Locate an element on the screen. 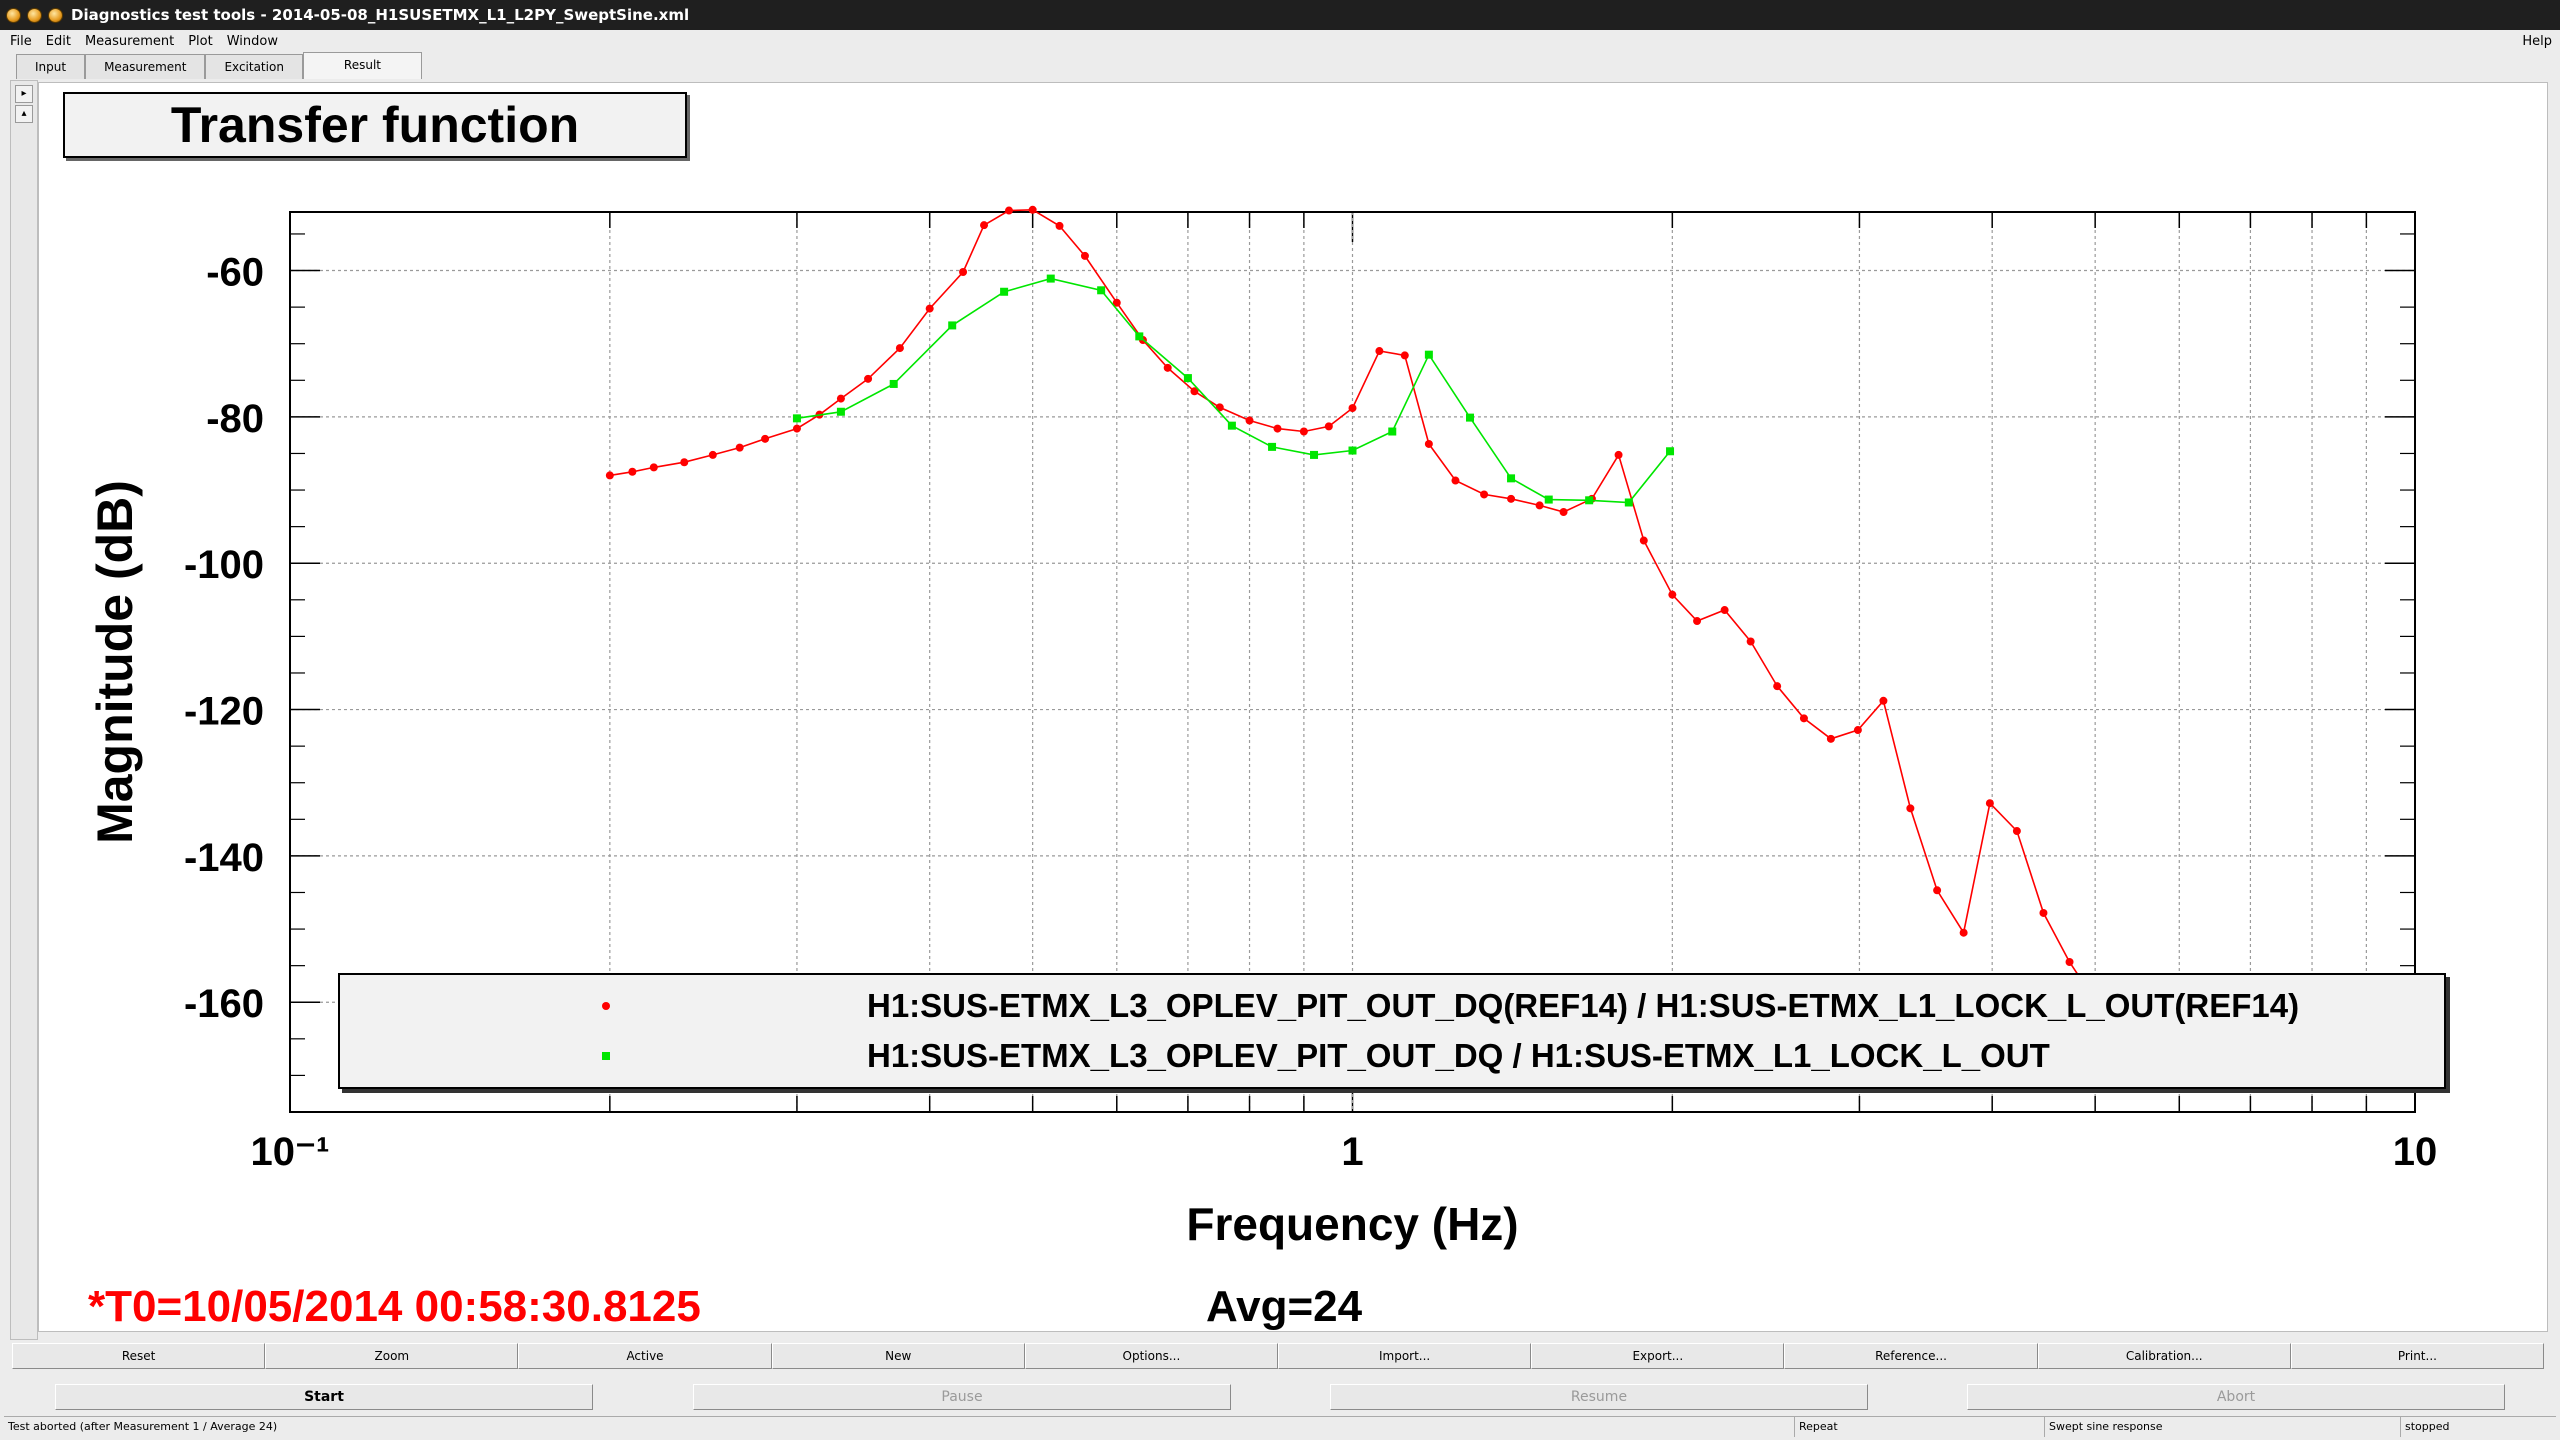 Image resolution: width=2560 pixels, height=1440 pixels. x-tick-label: 10 is located at coordinates (2415, 1152).